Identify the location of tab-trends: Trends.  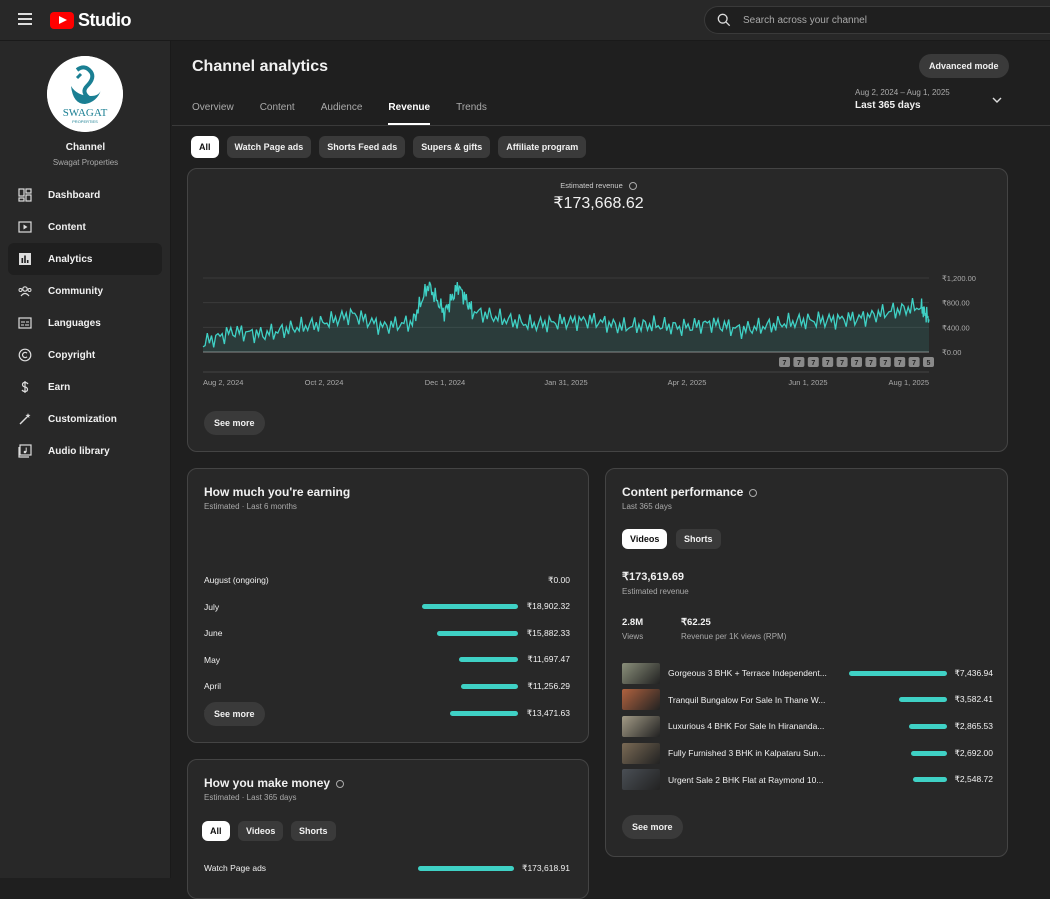
(471, 113).